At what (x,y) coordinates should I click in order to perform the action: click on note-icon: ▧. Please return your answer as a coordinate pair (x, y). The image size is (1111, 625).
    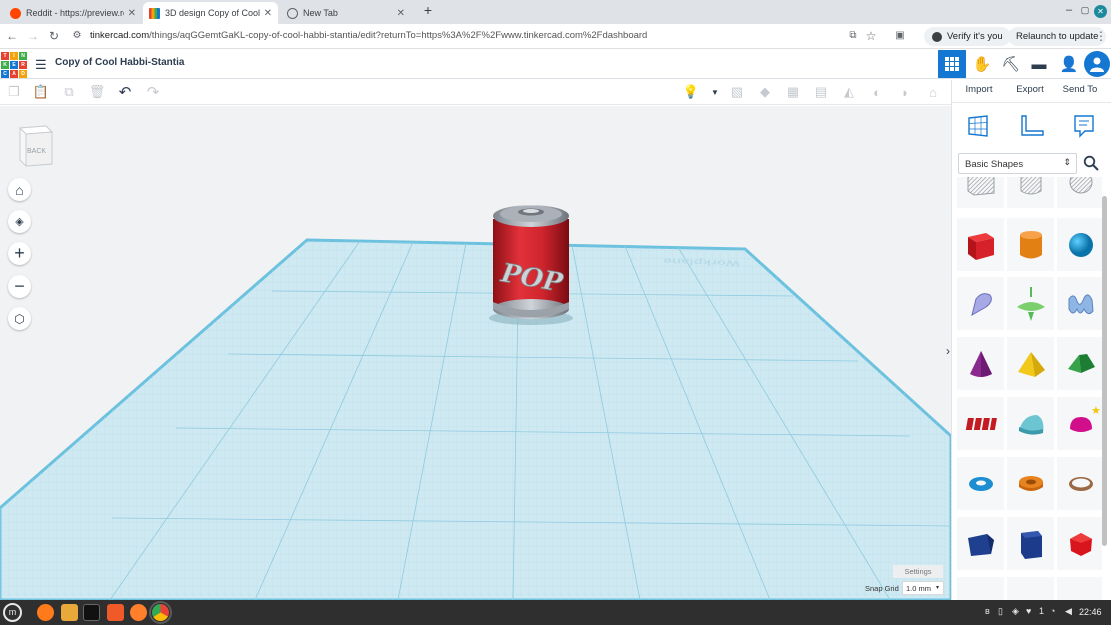
    Looking at the image, I should click on (737, 92).